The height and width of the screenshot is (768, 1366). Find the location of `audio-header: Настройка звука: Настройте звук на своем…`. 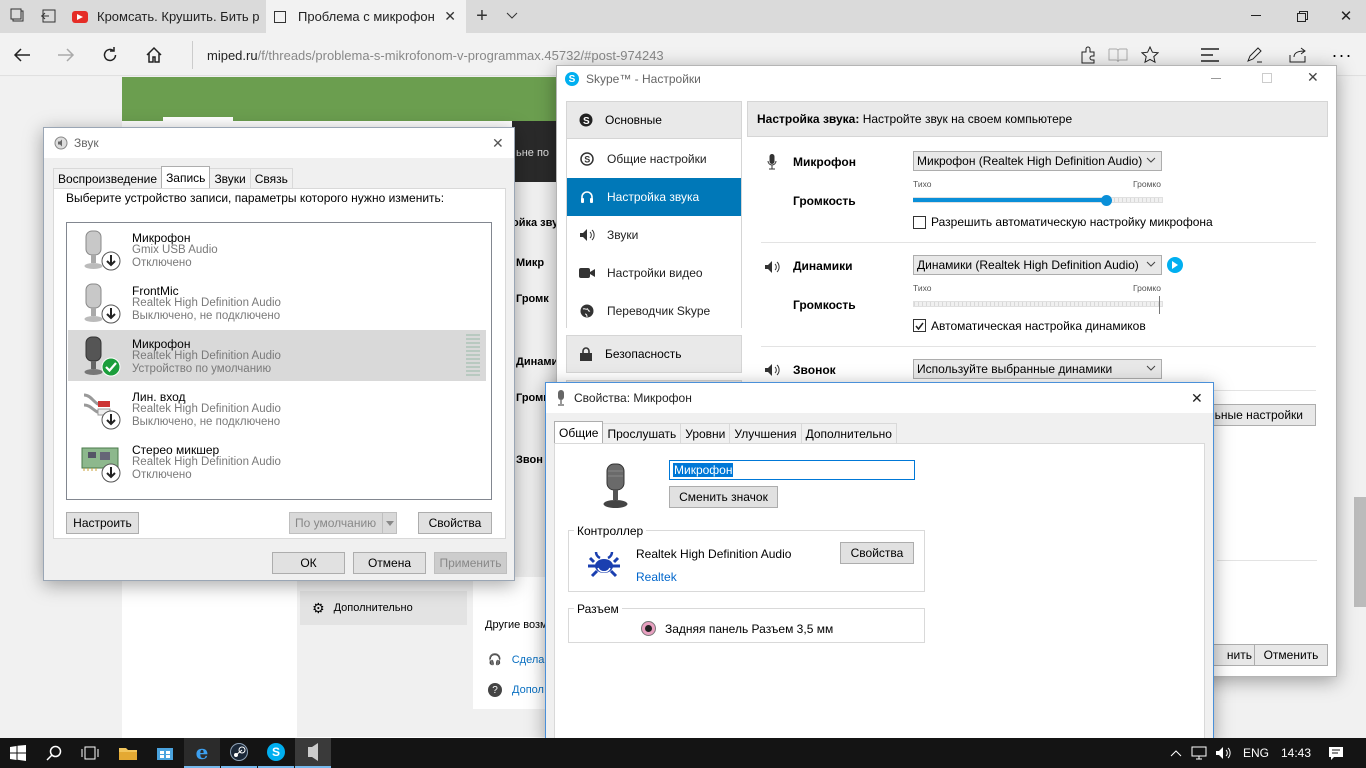

audio-header: Настройка звука: Настройте звук на своем… is located at coordinates (1037, 119).